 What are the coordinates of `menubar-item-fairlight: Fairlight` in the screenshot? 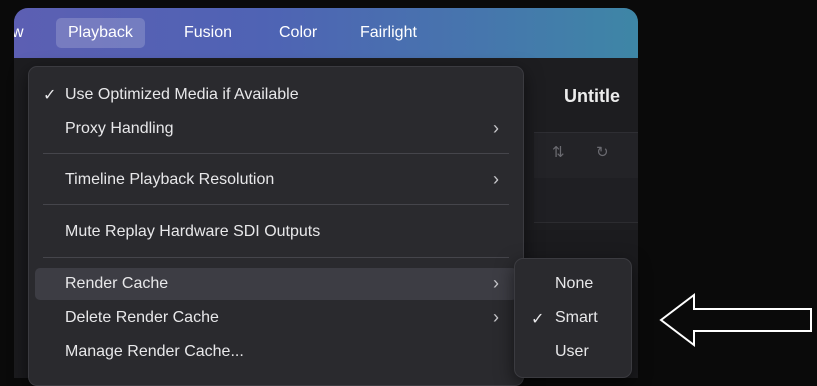 It's located at (388, 33).